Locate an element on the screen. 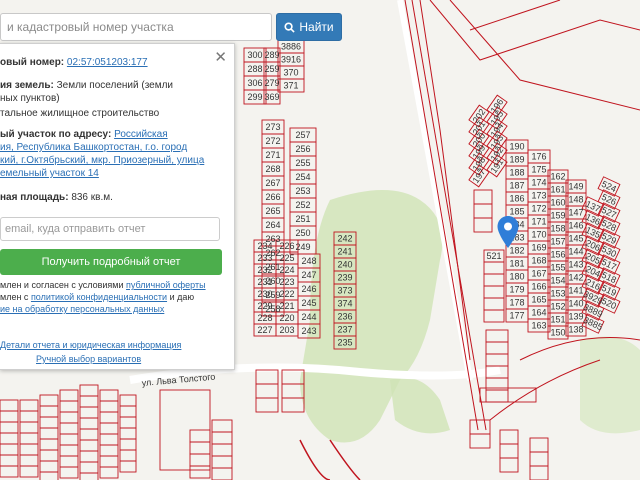  plot-number: 203 is located at coordinates (286, 330).